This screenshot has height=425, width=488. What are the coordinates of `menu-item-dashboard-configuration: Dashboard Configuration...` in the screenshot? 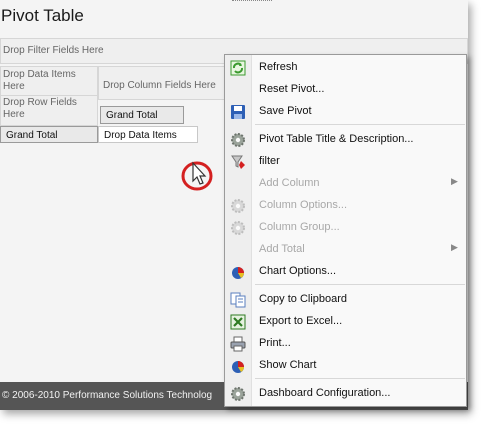 It's located at (345, 393).